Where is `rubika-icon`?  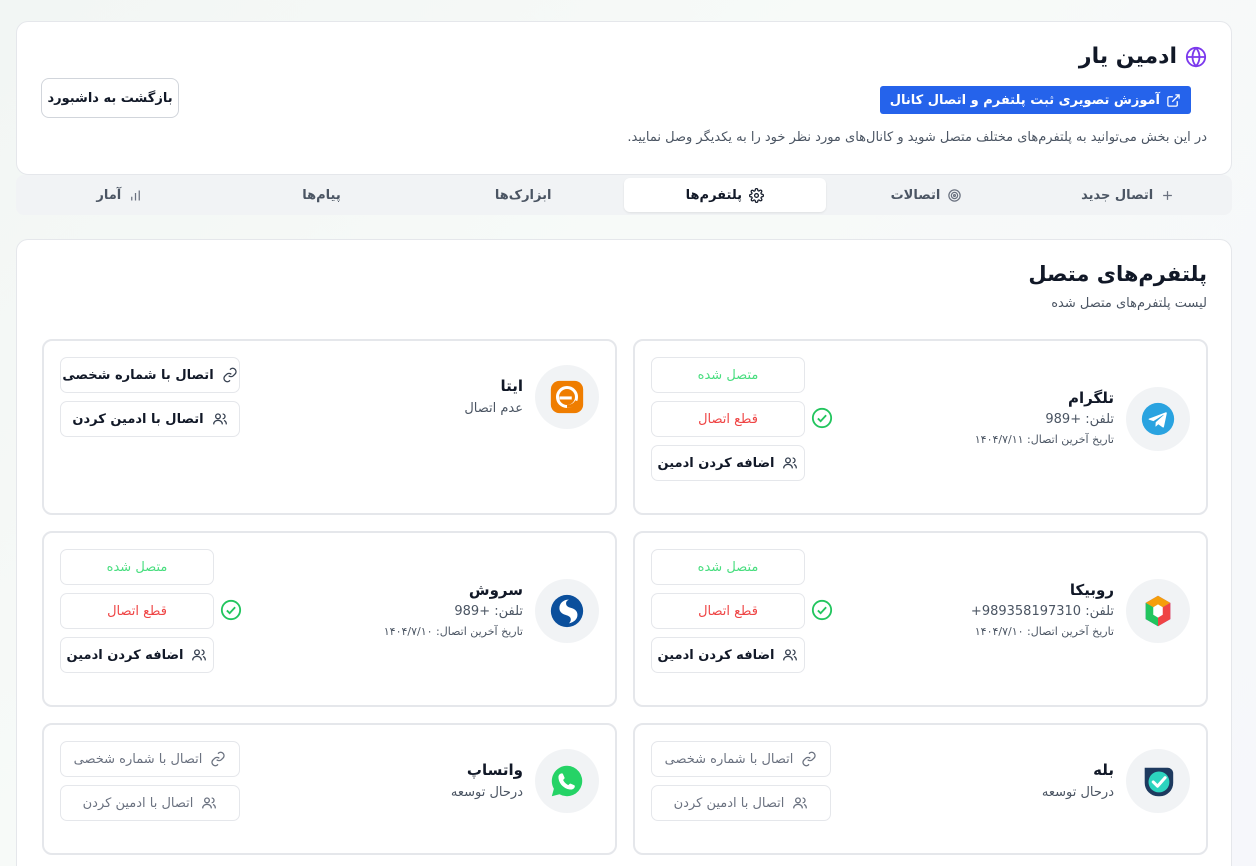
rubika-icon is located at coordinates (1158, 611).